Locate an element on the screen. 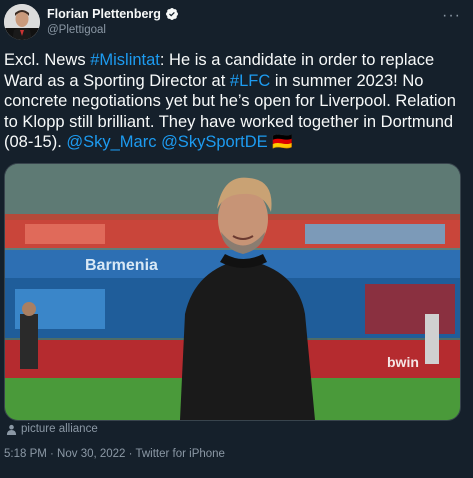 Image resolution: width=473 pixels, height=478 pixels. hashtag-link: #Mislintat is located at coordinates (125, 60).